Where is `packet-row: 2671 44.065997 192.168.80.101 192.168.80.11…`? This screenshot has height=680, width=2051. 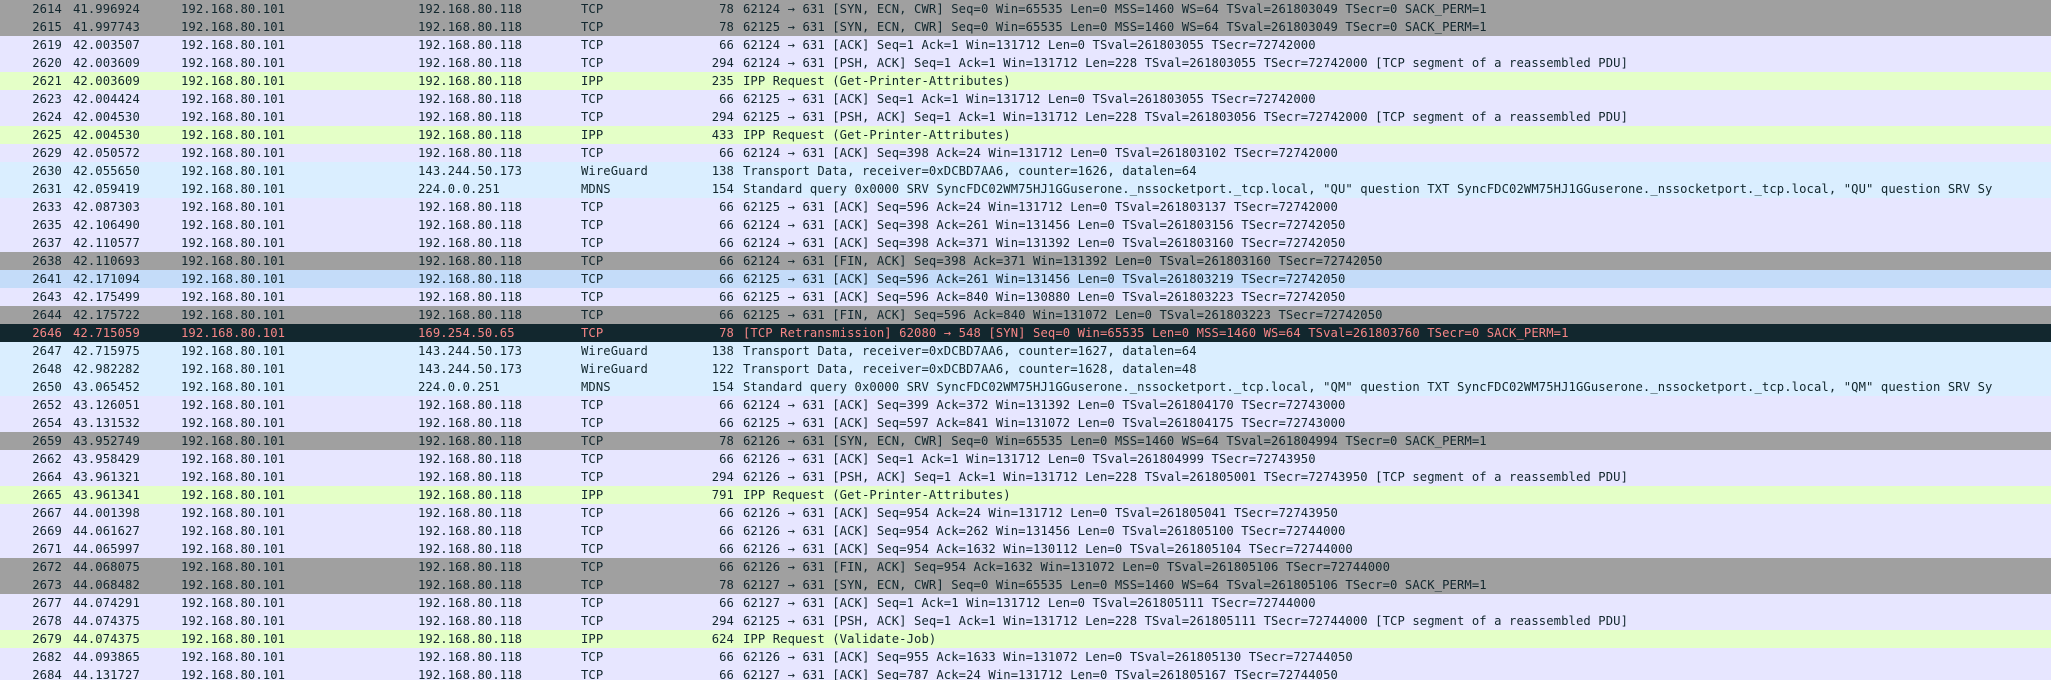
packet-row: 2671 44.065997 192.168.80.101 192.168.80.11… is located at coordinates (1025, 549).